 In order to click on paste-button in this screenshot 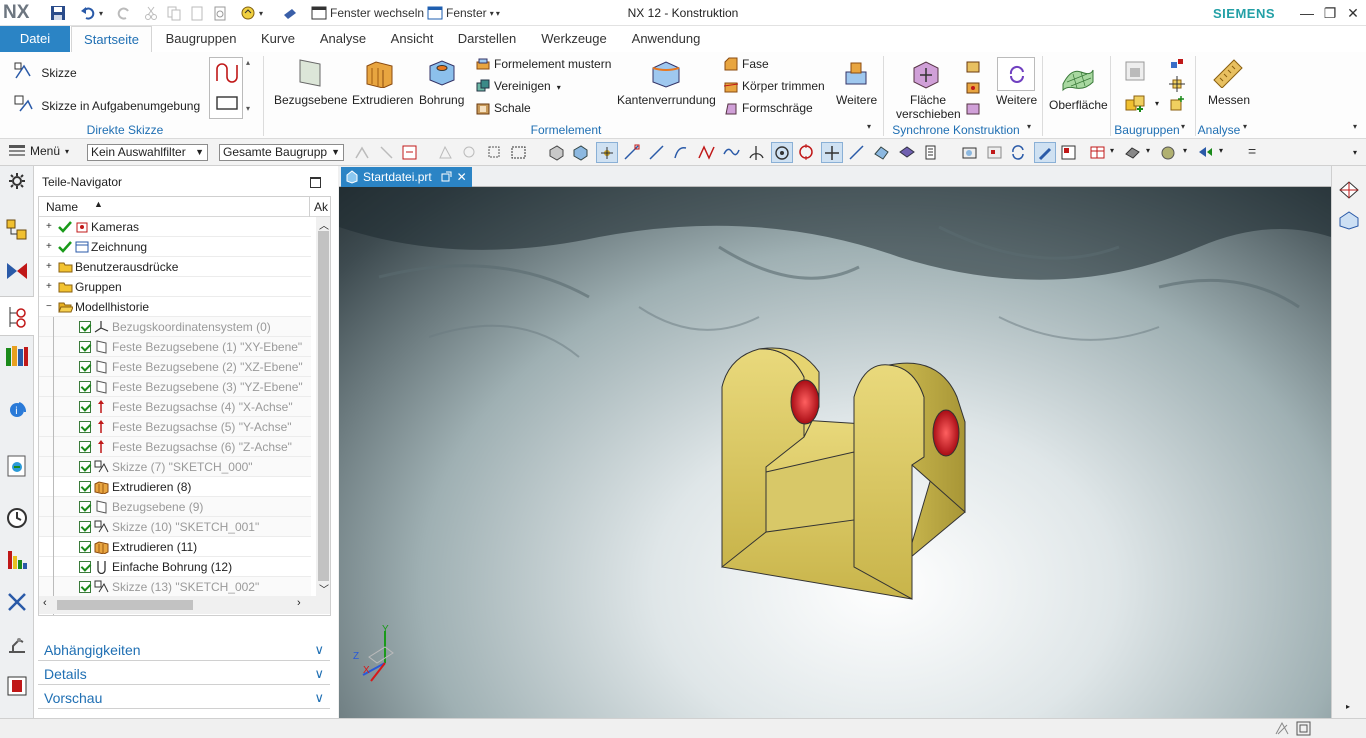, I will do `click(198, 13)`.